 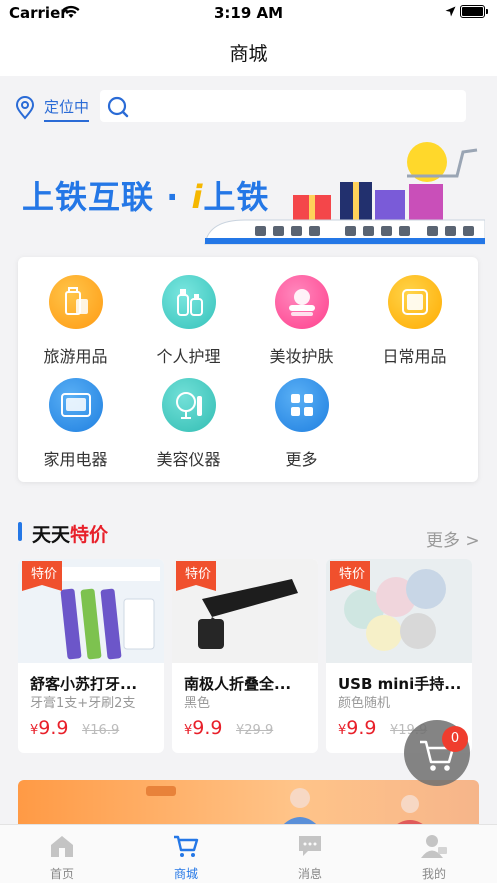 What do you see at coordinates (309, 874) in the screenshot?
I see `tab-label: 消息` at bounding box center [309, 874].